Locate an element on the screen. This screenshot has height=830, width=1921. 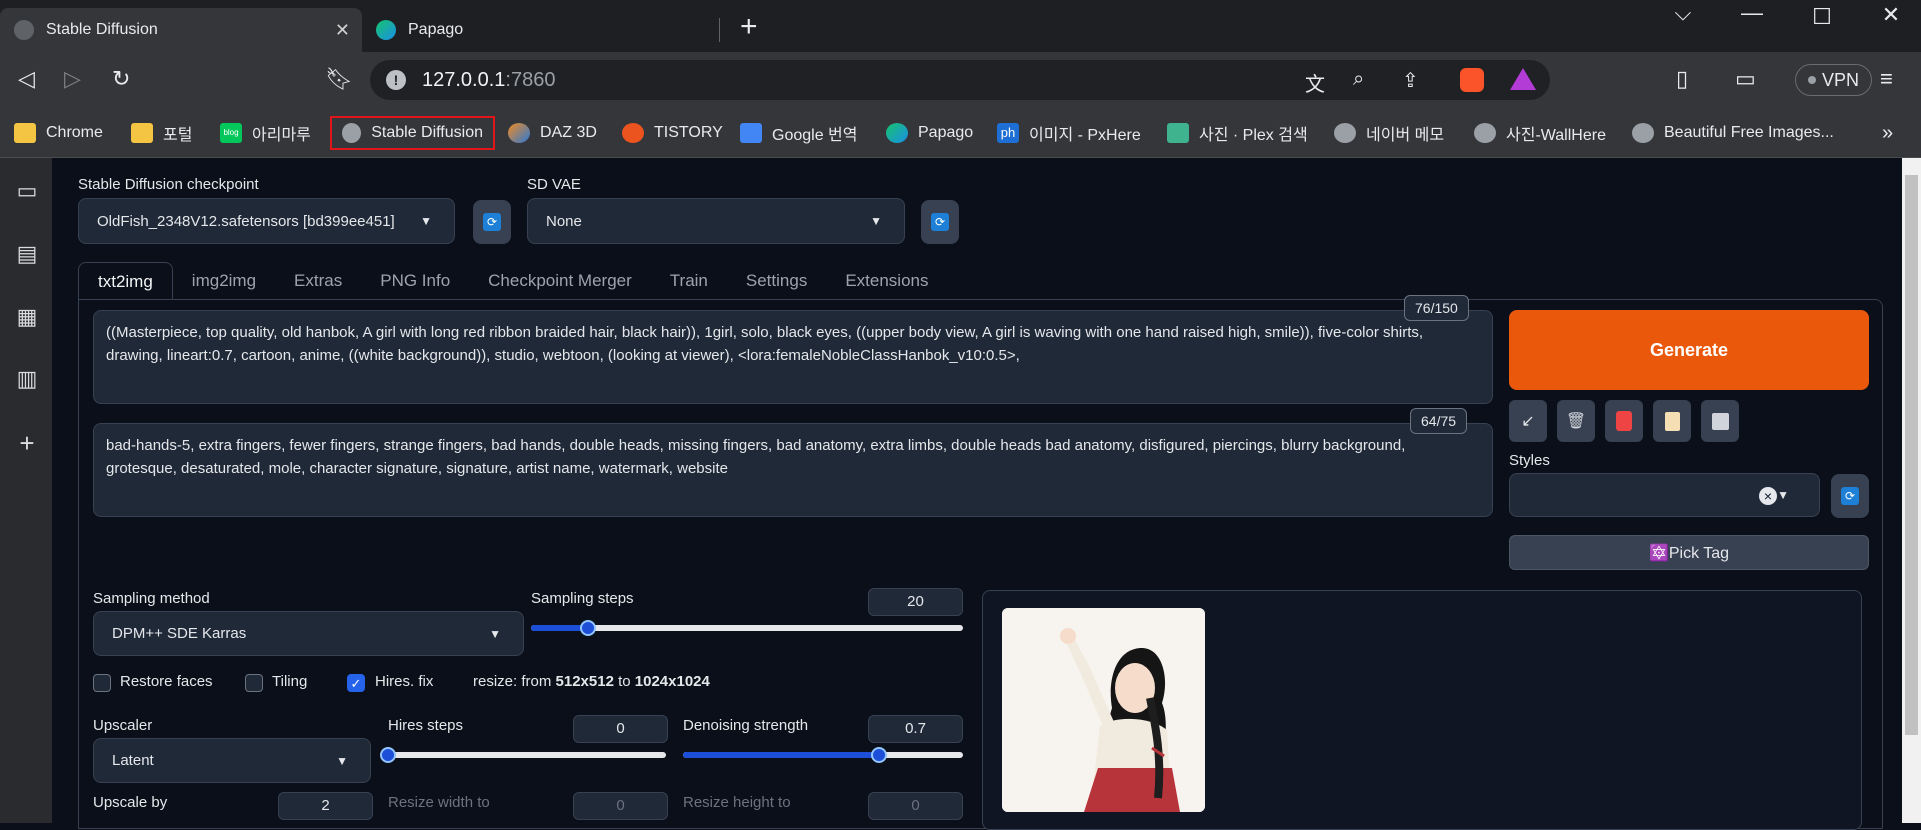
share-icon: ⇪ is located at coordinates (1410, 80).